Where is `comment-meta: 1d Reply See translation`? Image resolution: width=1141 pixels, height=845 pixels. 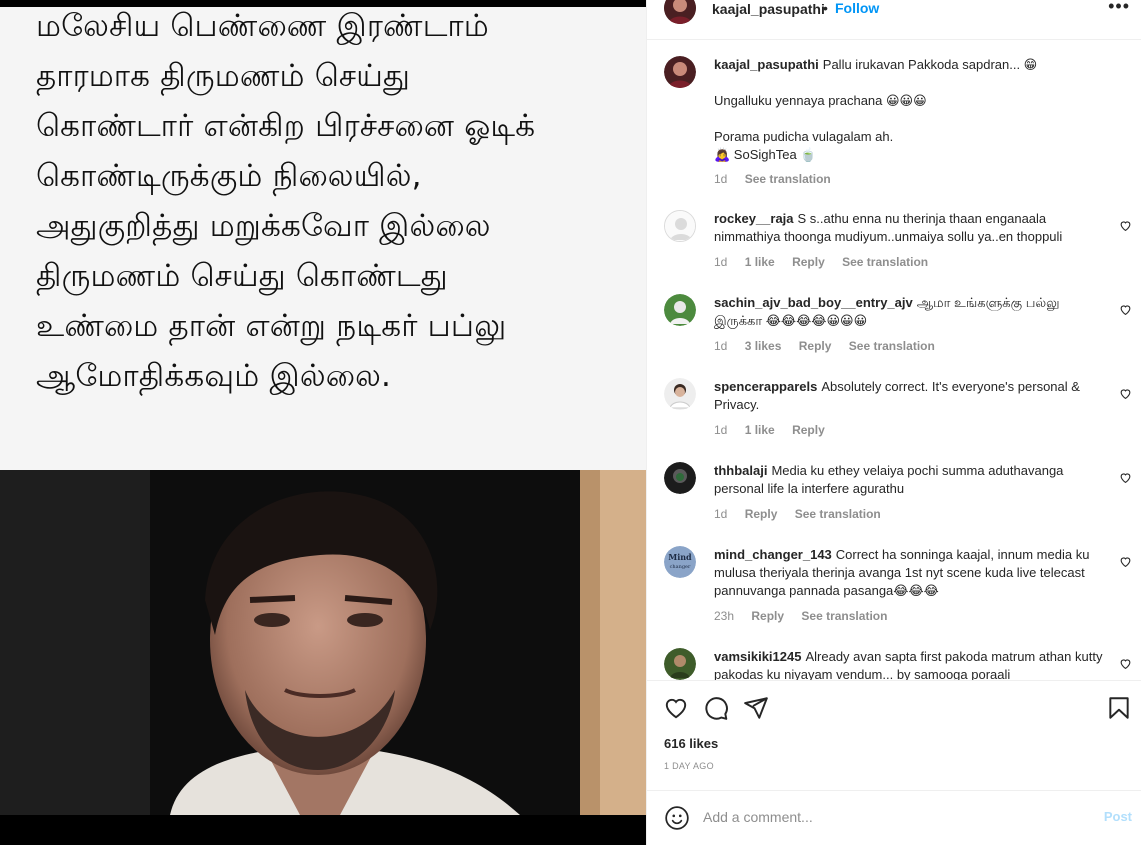
comment-meta: 1d Reply See translation is located at coordinates (804, 514).